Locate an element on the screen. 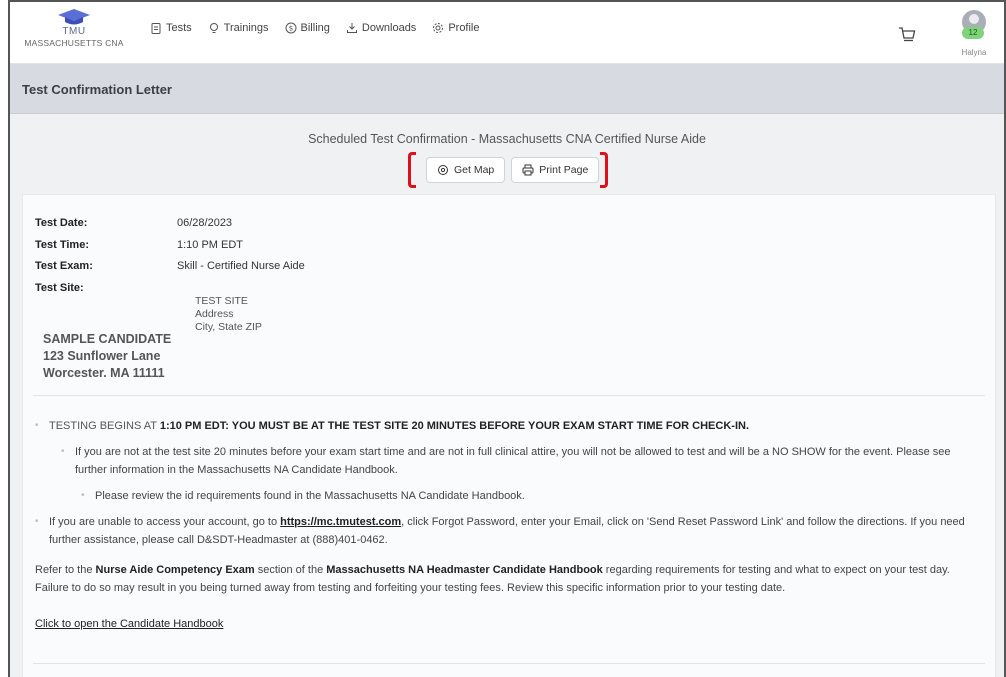 Image resolution: width=1006 pixels, height=677 pixels. test-site-row: Test Site: is located at coordinates (170, 293).